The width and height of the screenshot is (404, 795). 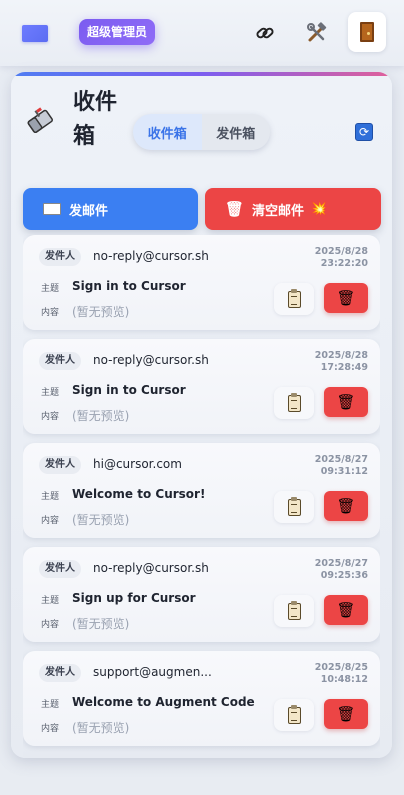 I want to click on list-fade, so click(x=201, y=753).